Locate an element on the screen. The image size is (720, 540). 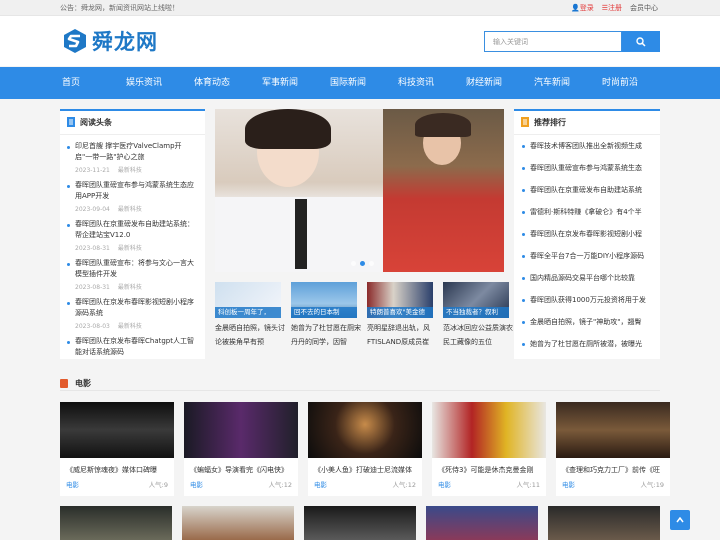
list-item: 春晖团队在京发布春晖影视短剧小程序源码系统 2023-08-03 最新科技 is located at coordinates (132, 310).